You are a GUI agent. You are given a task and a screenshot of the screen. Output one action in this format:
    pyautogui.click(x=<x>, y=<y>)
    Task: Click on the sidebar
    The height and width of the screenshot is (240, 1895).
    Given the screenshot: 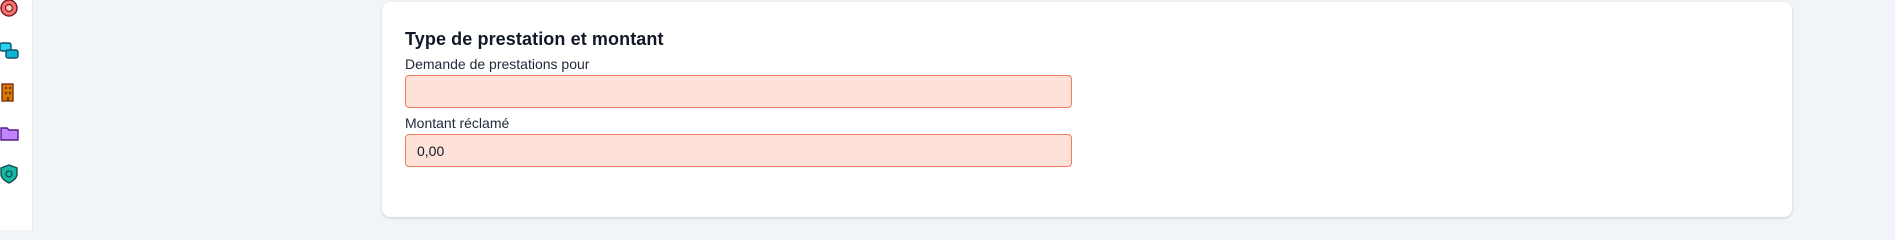 What is the action you would take?
    pyautogui.click(x=16, y=115)
    